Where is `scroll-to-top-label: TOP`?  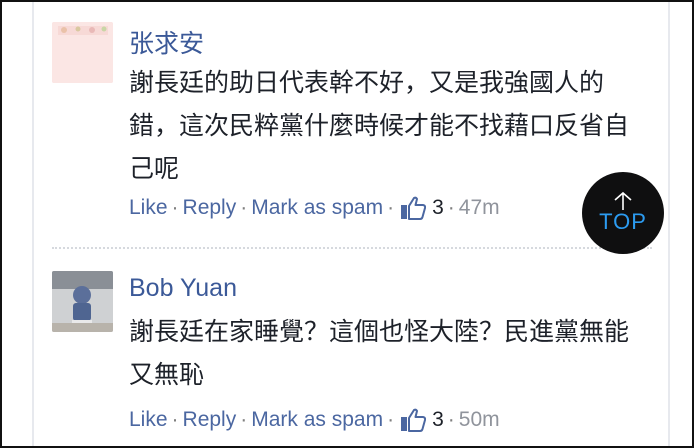 scroll-to-top-label: TOP is located at coordinates (623, 221).